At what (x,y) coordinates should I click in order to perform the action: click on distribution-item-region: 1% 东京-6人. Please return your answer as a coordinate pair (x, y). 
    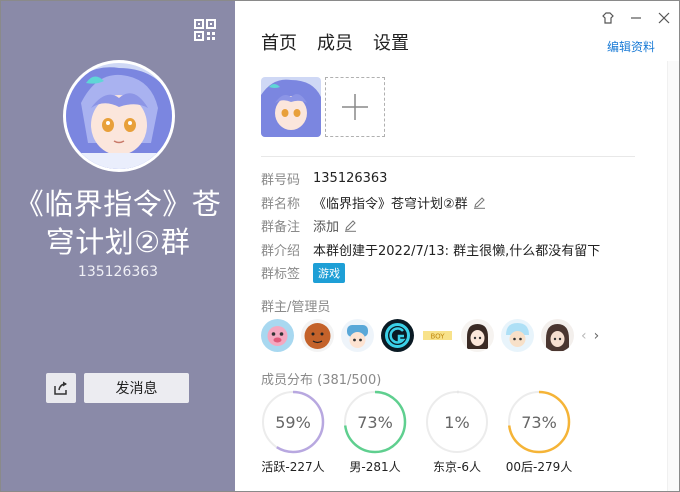
    Looking at the image, I should click on (457, 432).